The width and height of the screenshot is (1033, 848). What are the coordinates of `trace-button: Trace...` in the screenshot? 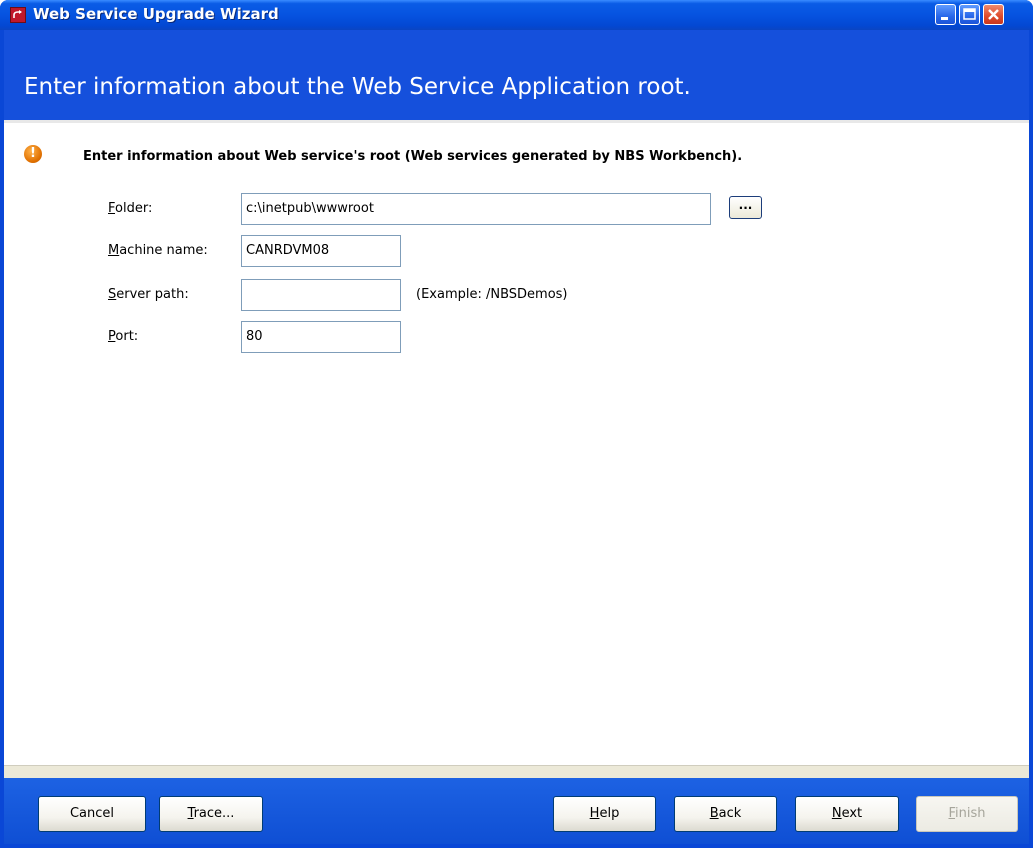 It's located at (211, 814).